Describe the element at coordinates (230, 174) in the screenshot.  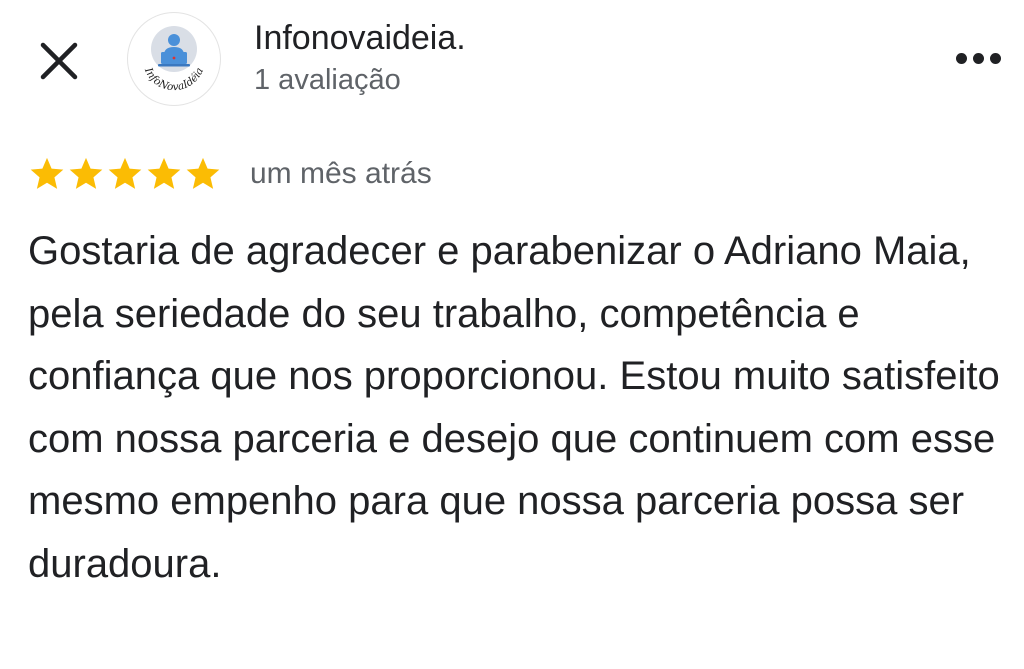
I see `rating-row: um mês atrás` at that location.